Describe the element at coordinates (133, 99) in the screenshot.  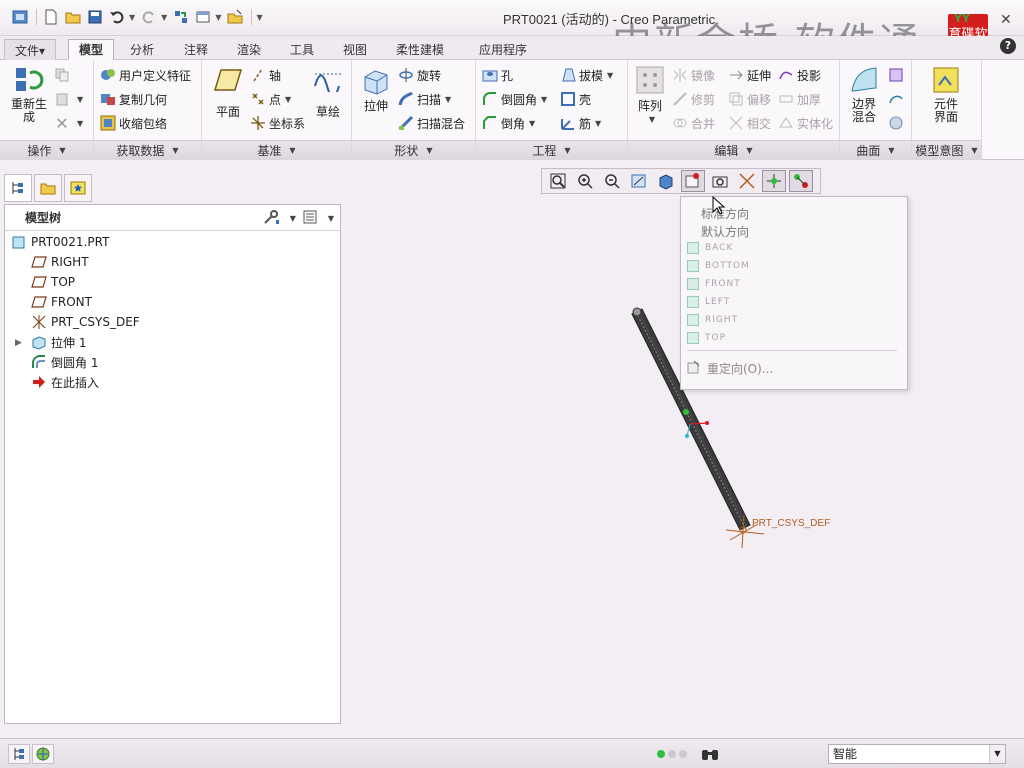
I see `copy-geometry-button: 复制几何` at that location.